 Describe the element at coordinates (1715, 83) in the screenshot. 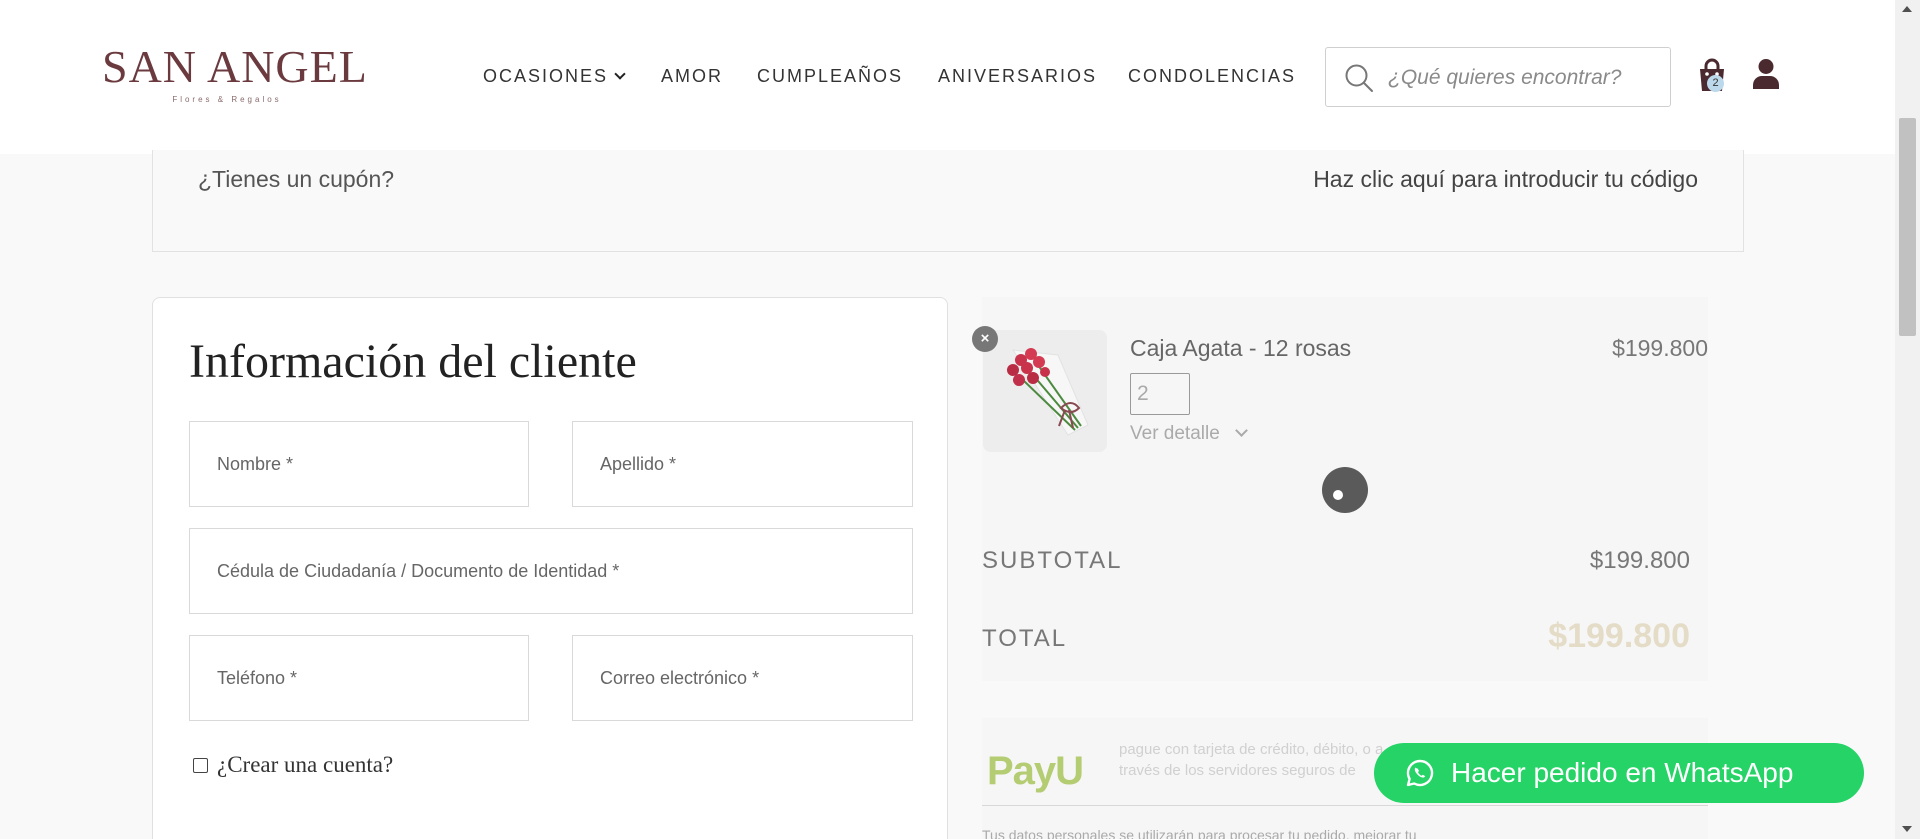

I see `cart-count-badge: 2` at that location.